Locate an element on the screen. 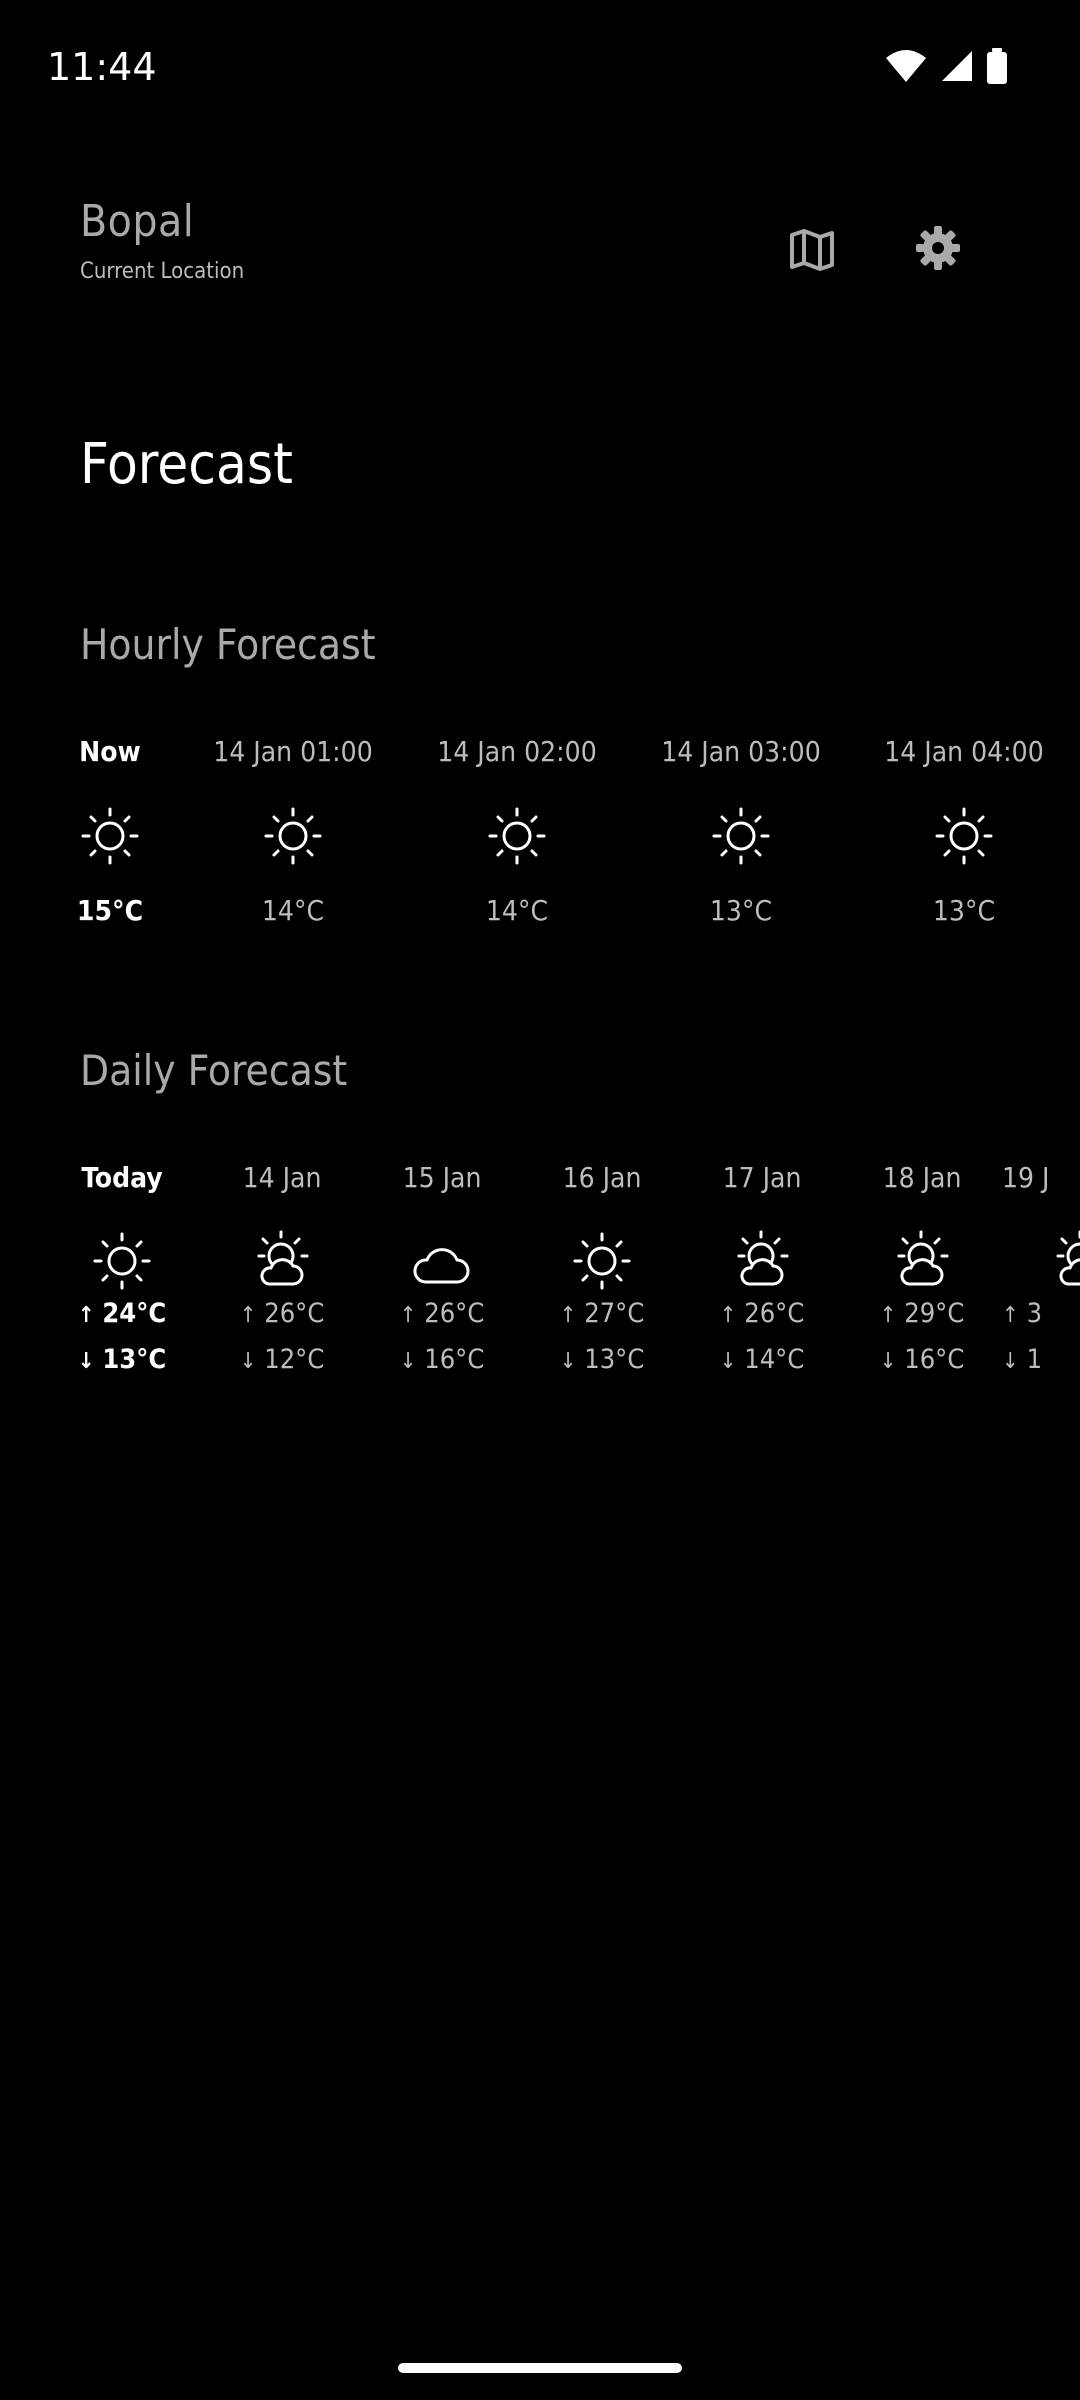 The height and width of the screenshot is (2400, 1080). hourly-item-label: Now is located at coordinates (110, 751).